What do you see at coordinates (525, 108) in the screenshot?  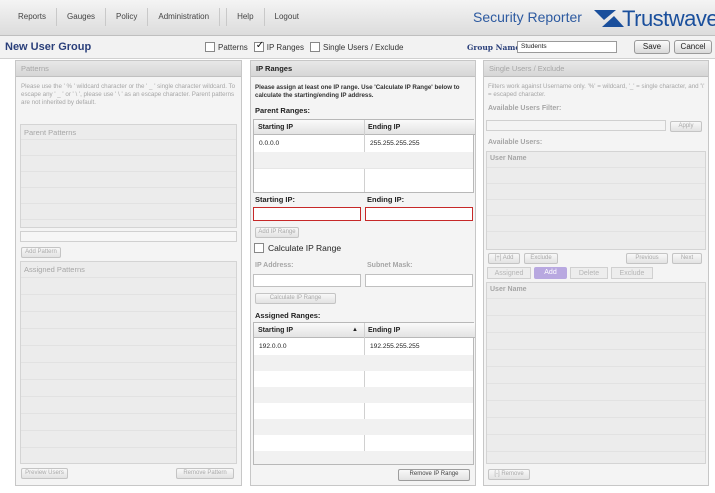 I see `available-users-filter-label: Available Users Filter:` at bounding box center [525, 108].